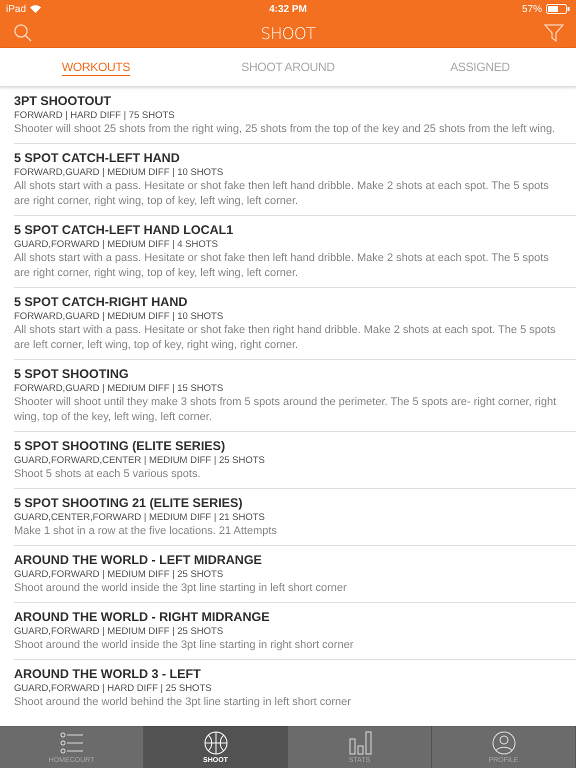  What do you see at coordinates (288, 446) in the screenshot?
I see `workout-title: 5 SPOT SHOOTING (ELITE SERIES)` at bounding box center [288, 446].